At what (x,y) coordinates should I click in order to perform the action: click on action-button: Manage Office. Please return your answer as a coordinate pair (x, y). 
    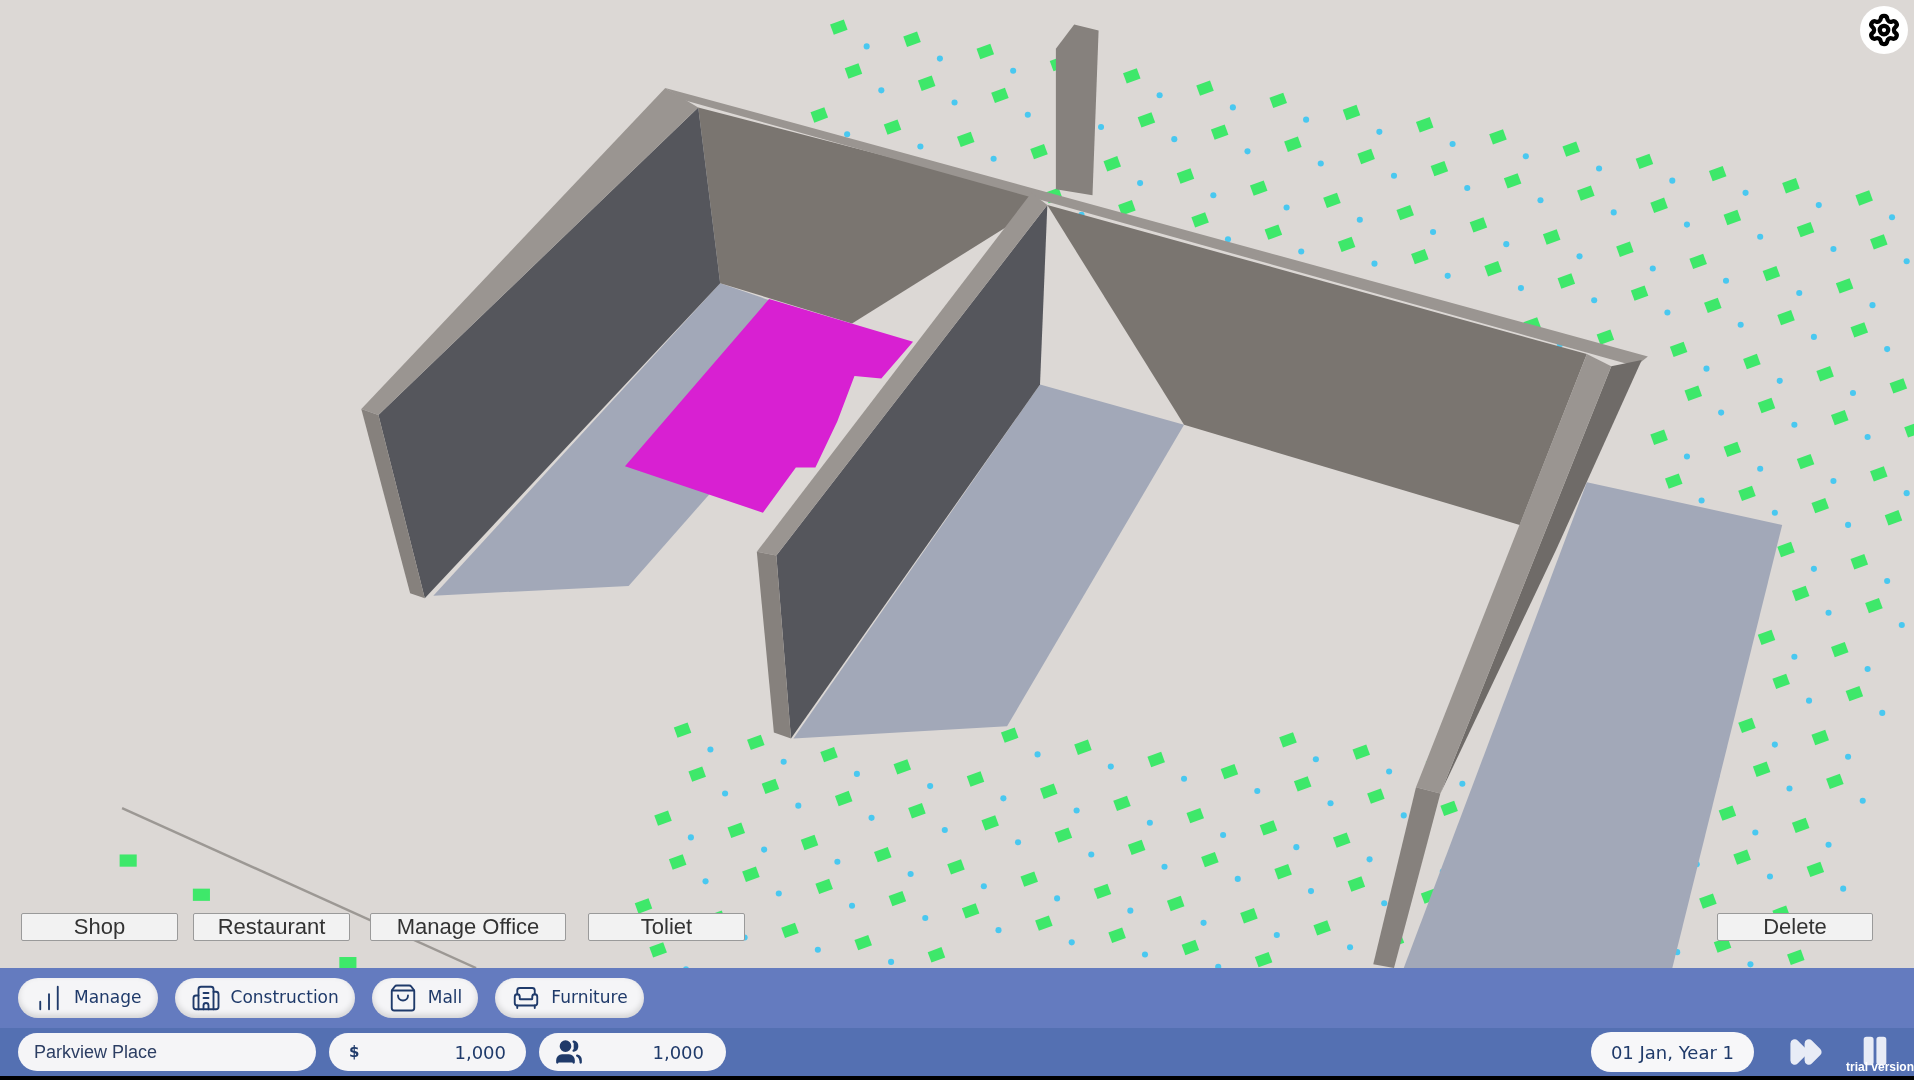
    Looking at the image, I should click on (468, 927).